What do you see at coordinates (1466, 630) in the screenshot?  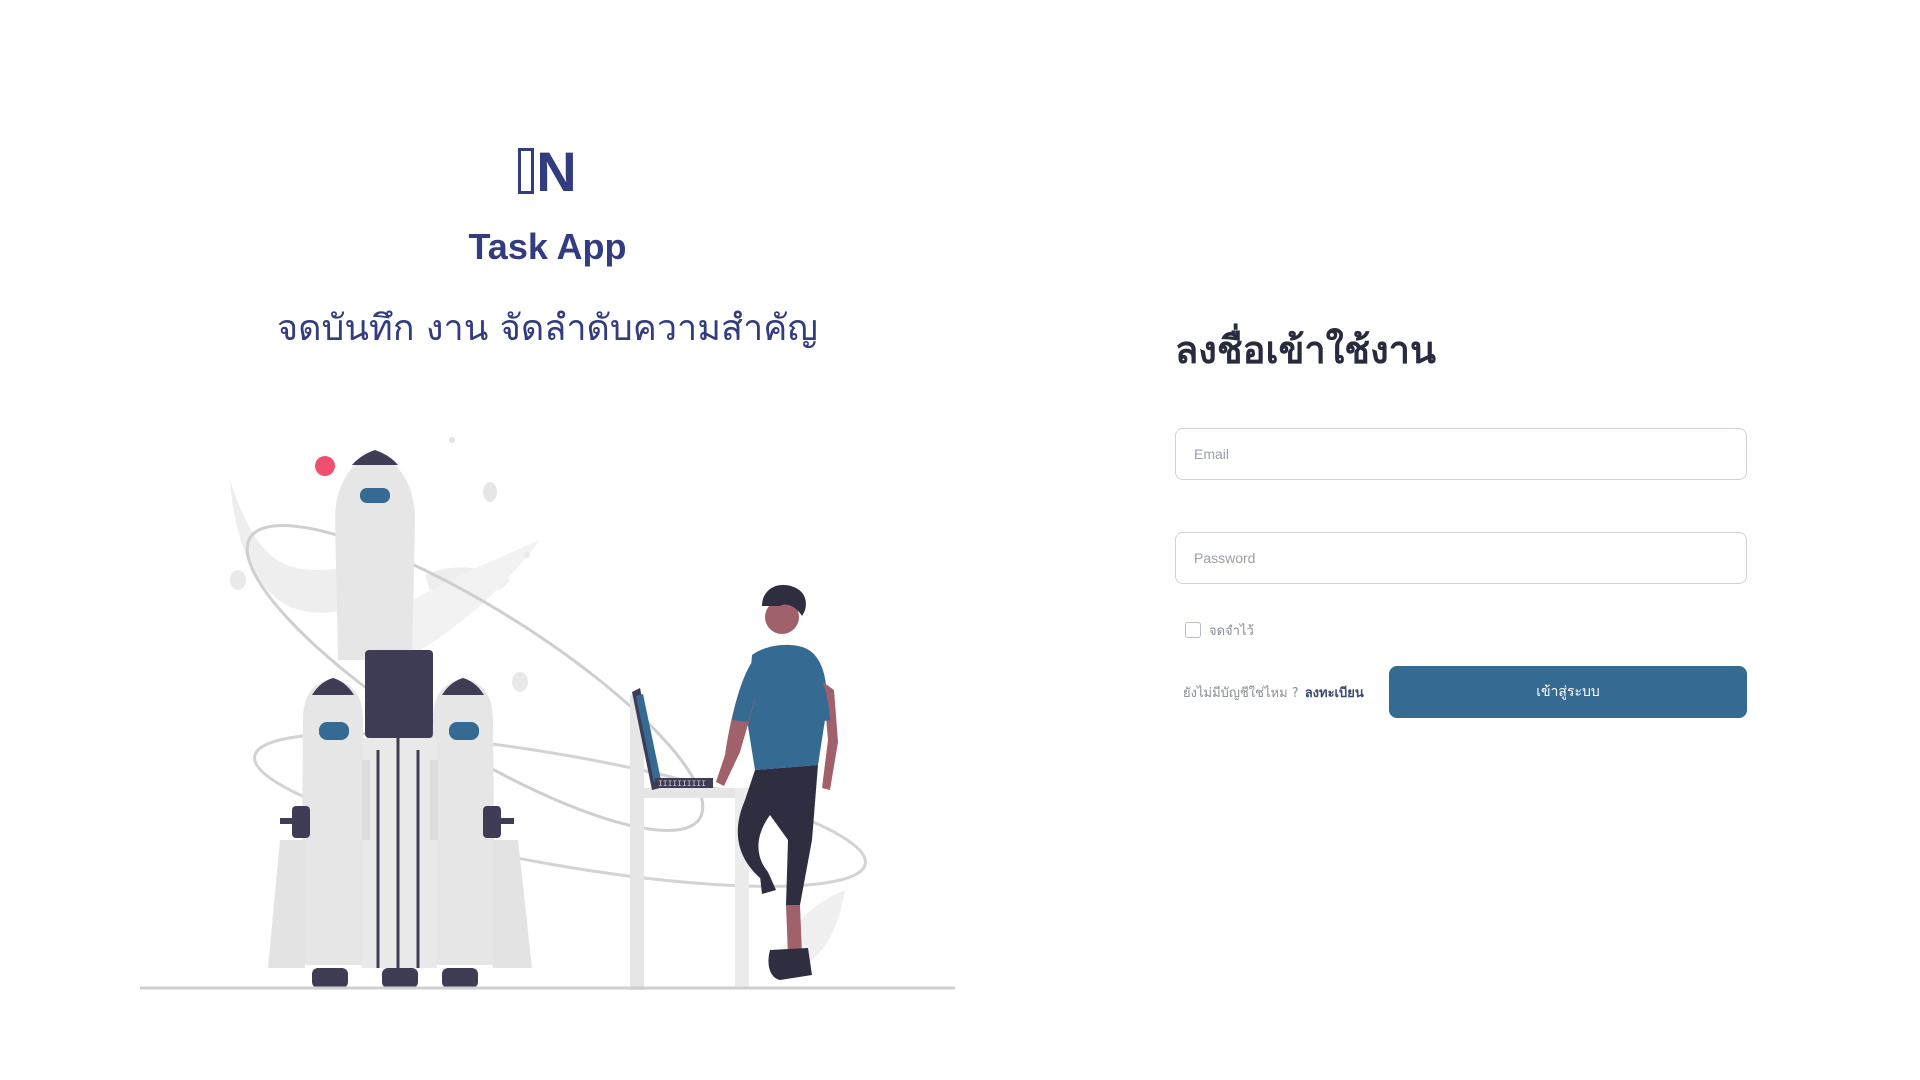 I see `remember-me: จดจำไว้` at bounding box center [1466, 630].